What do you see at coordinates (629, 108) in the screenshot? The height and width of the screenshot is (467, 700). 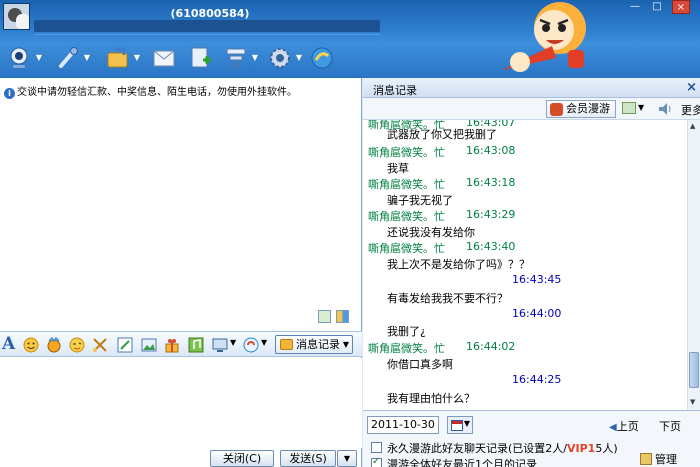 I see `export-icon` at bounding box center [629, 108].